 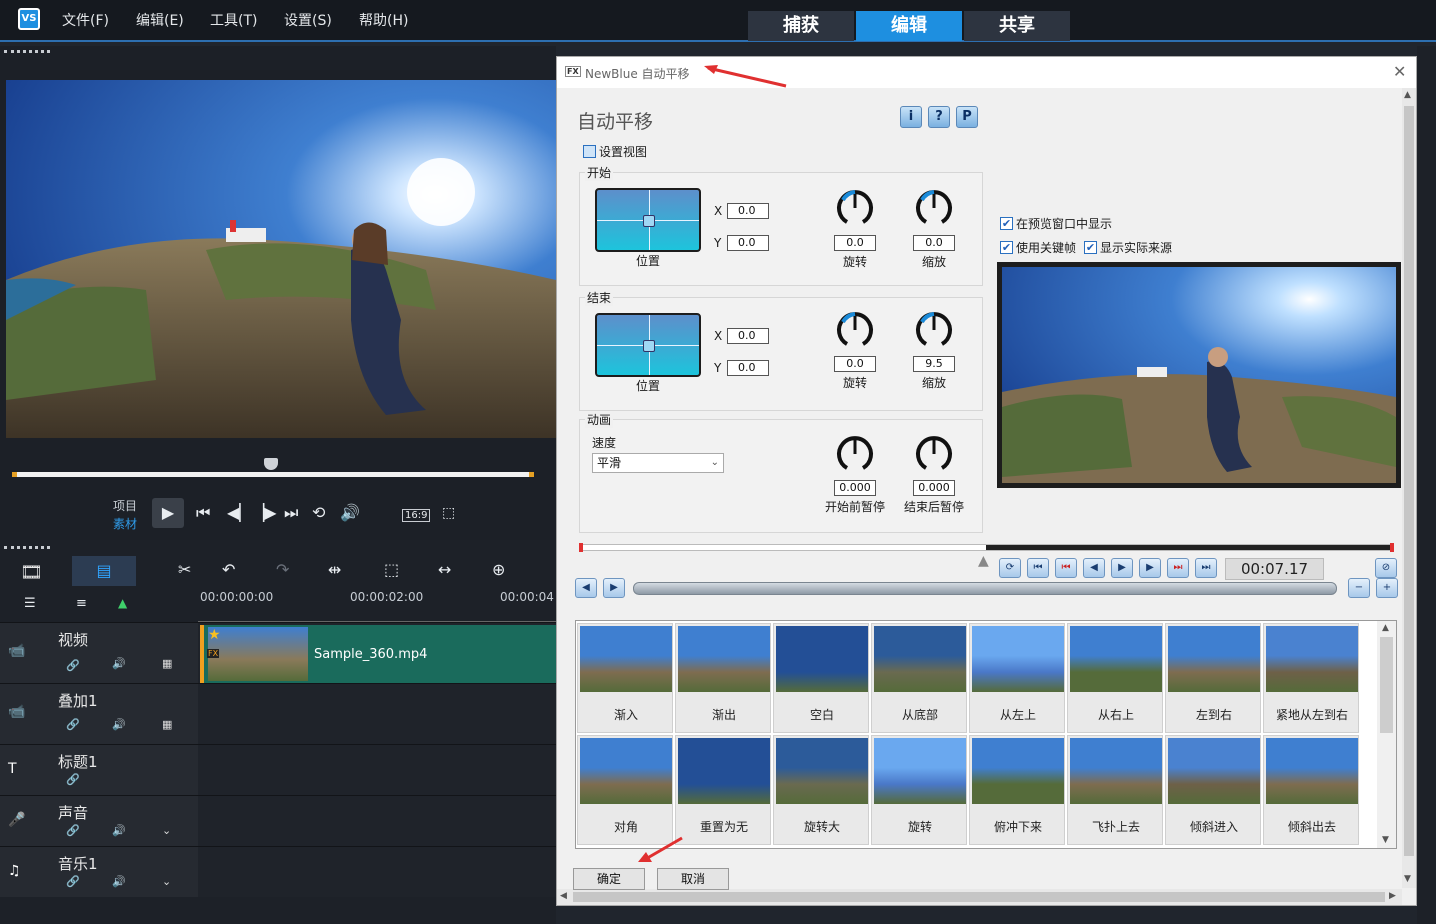 What do you see at coordinates (99, 713) in the screenshot?
I see `track-overlay: 📹 叠加1 🔗 🔊 ▦` at bounding box center [99, 713].